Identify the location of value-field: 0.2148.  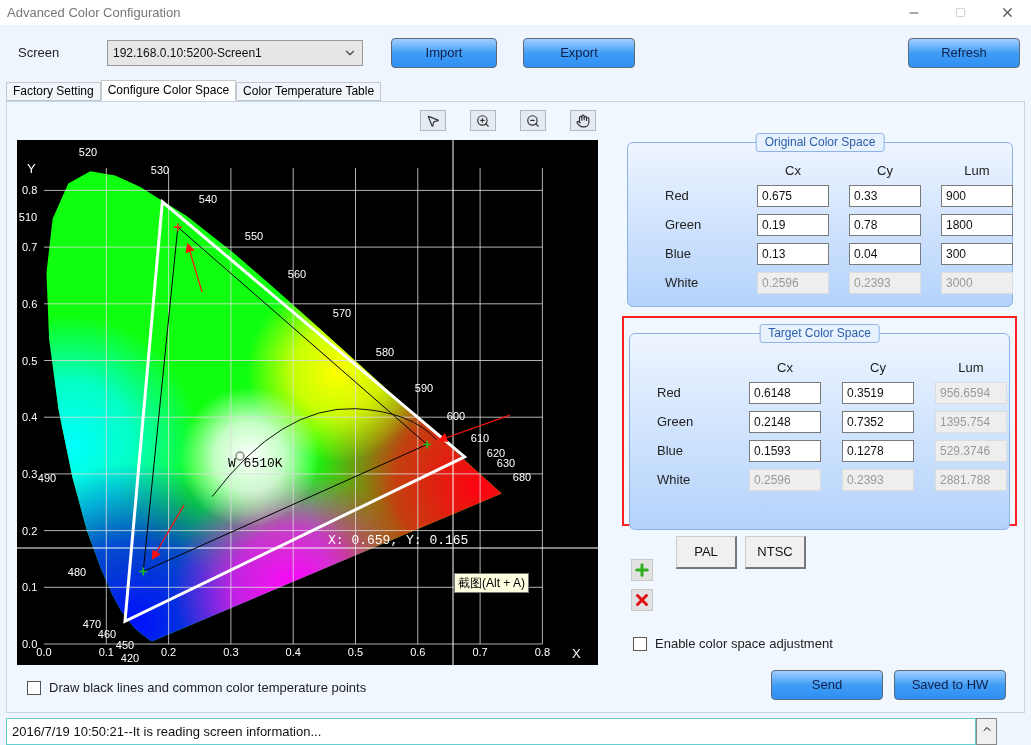
(785, 422).